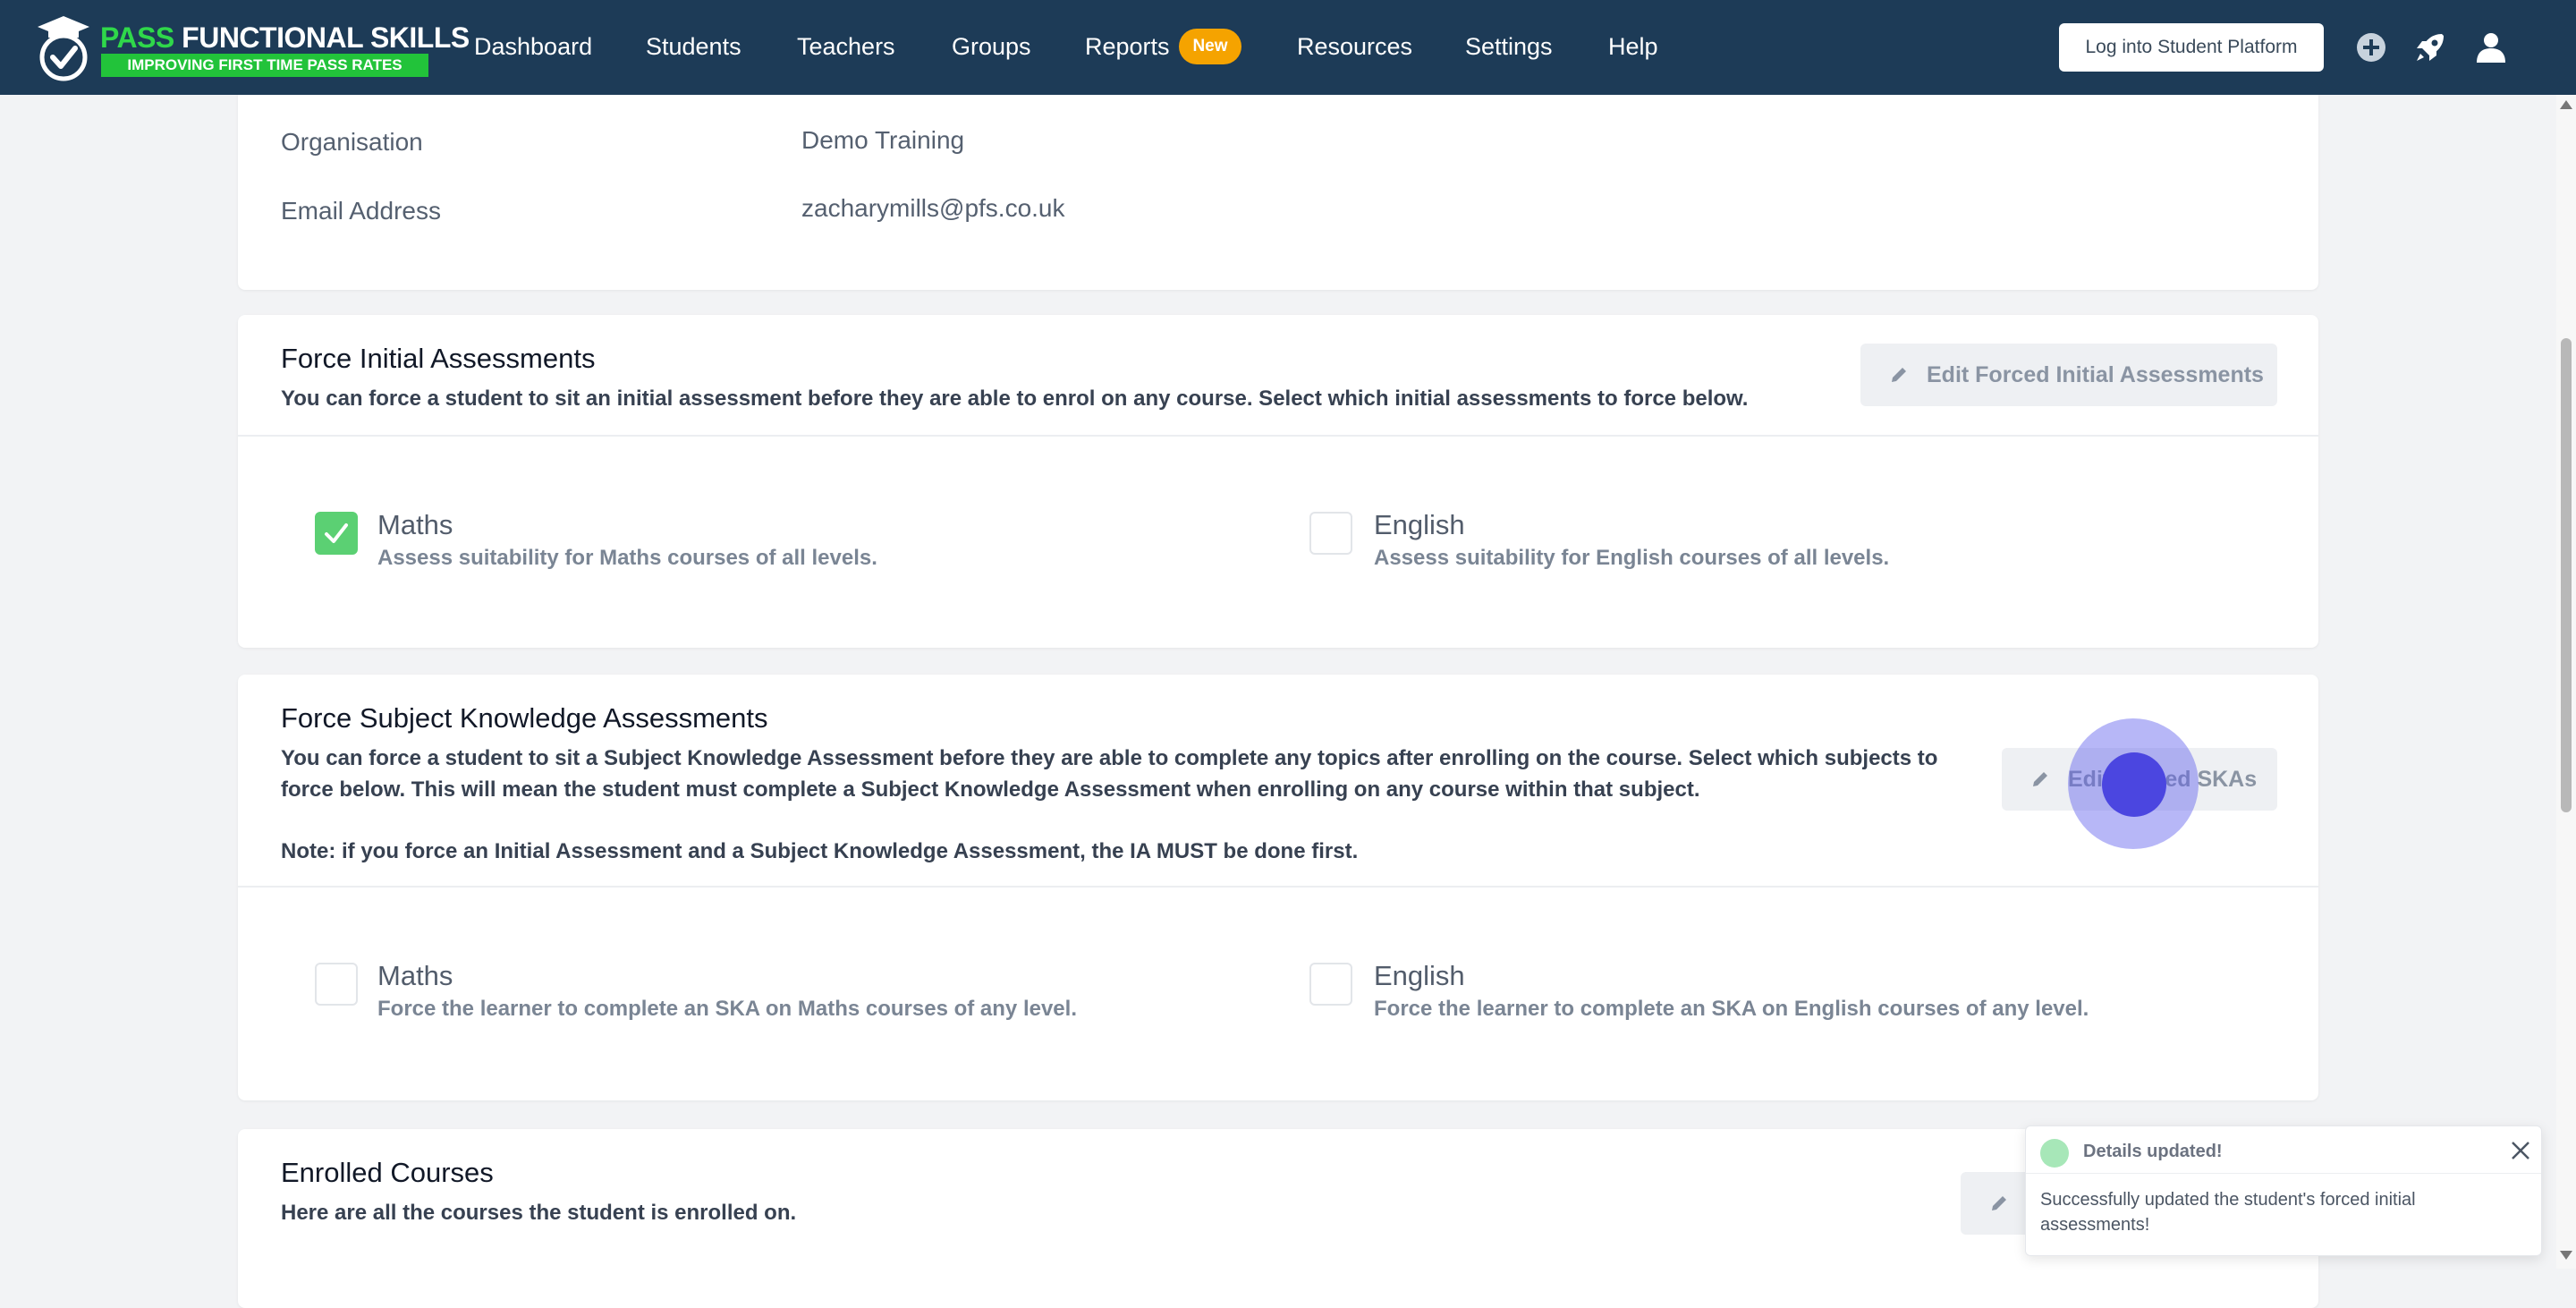 The image size is (2576, 1308). What do you see at coordinates (1509, 46) in the screenshot?
I see `nav-settings: Settings` at bounding box center [1509, 46].